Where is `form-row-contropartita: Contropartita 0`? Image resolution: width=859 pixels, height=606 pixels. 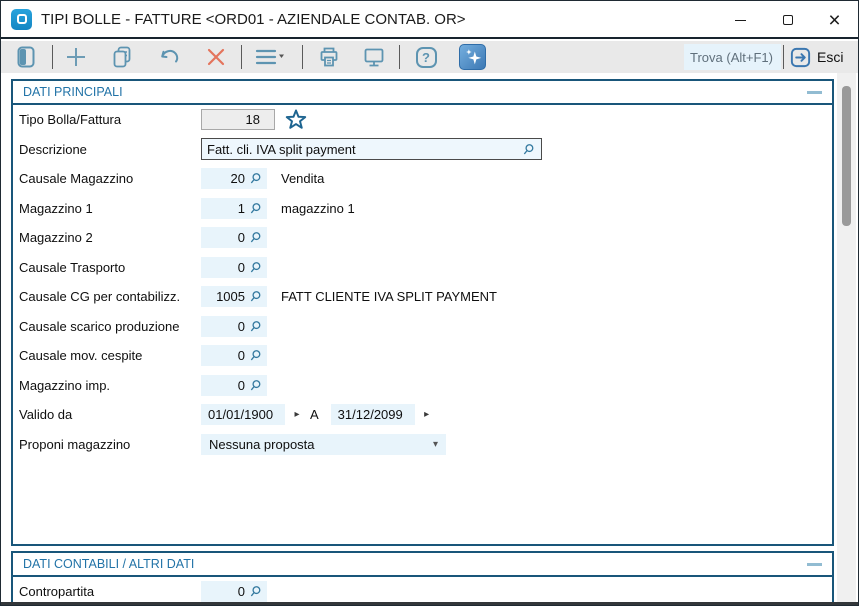
form-row-contropartita: Contropartita 0 is located at coordinates (422, 591).